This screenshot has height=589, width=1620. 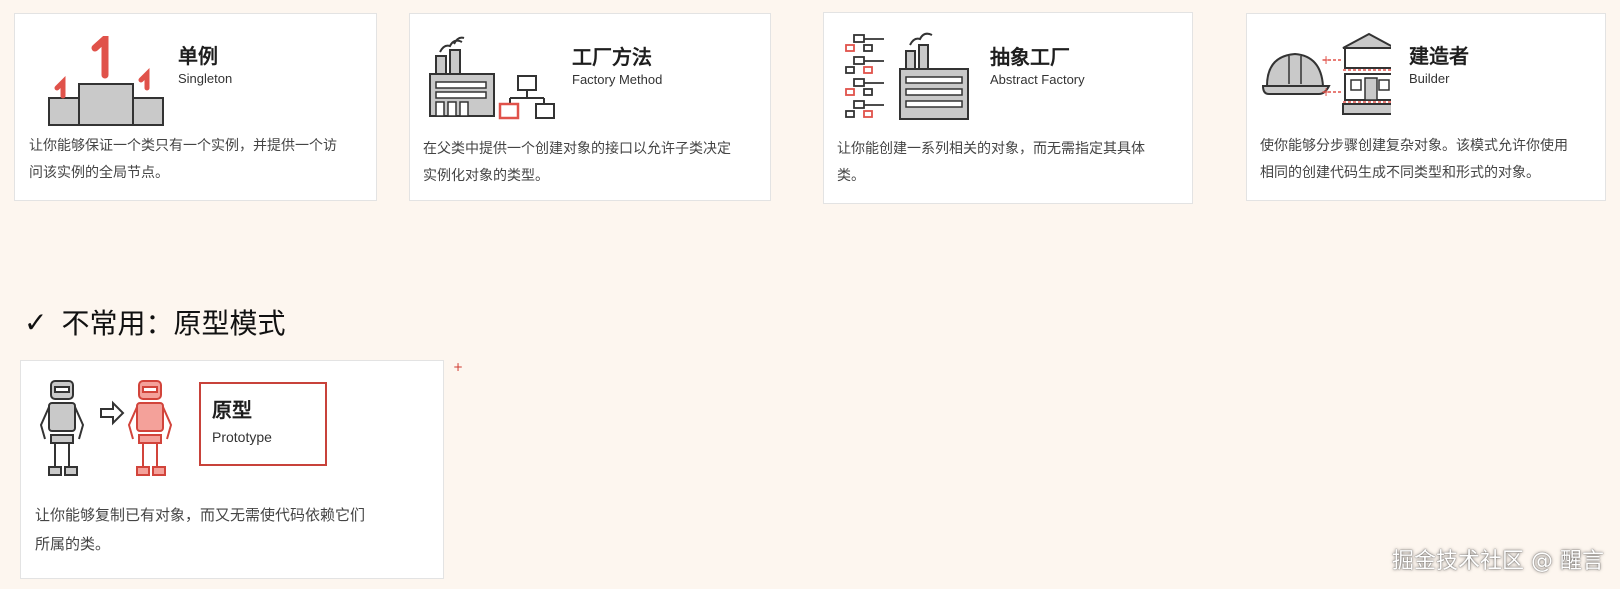 What do you see at coordinates (1037, 79) in the screenshot?
I see `pattern-subtitle: Abstract Factory` at bounding box center [1037, 79].